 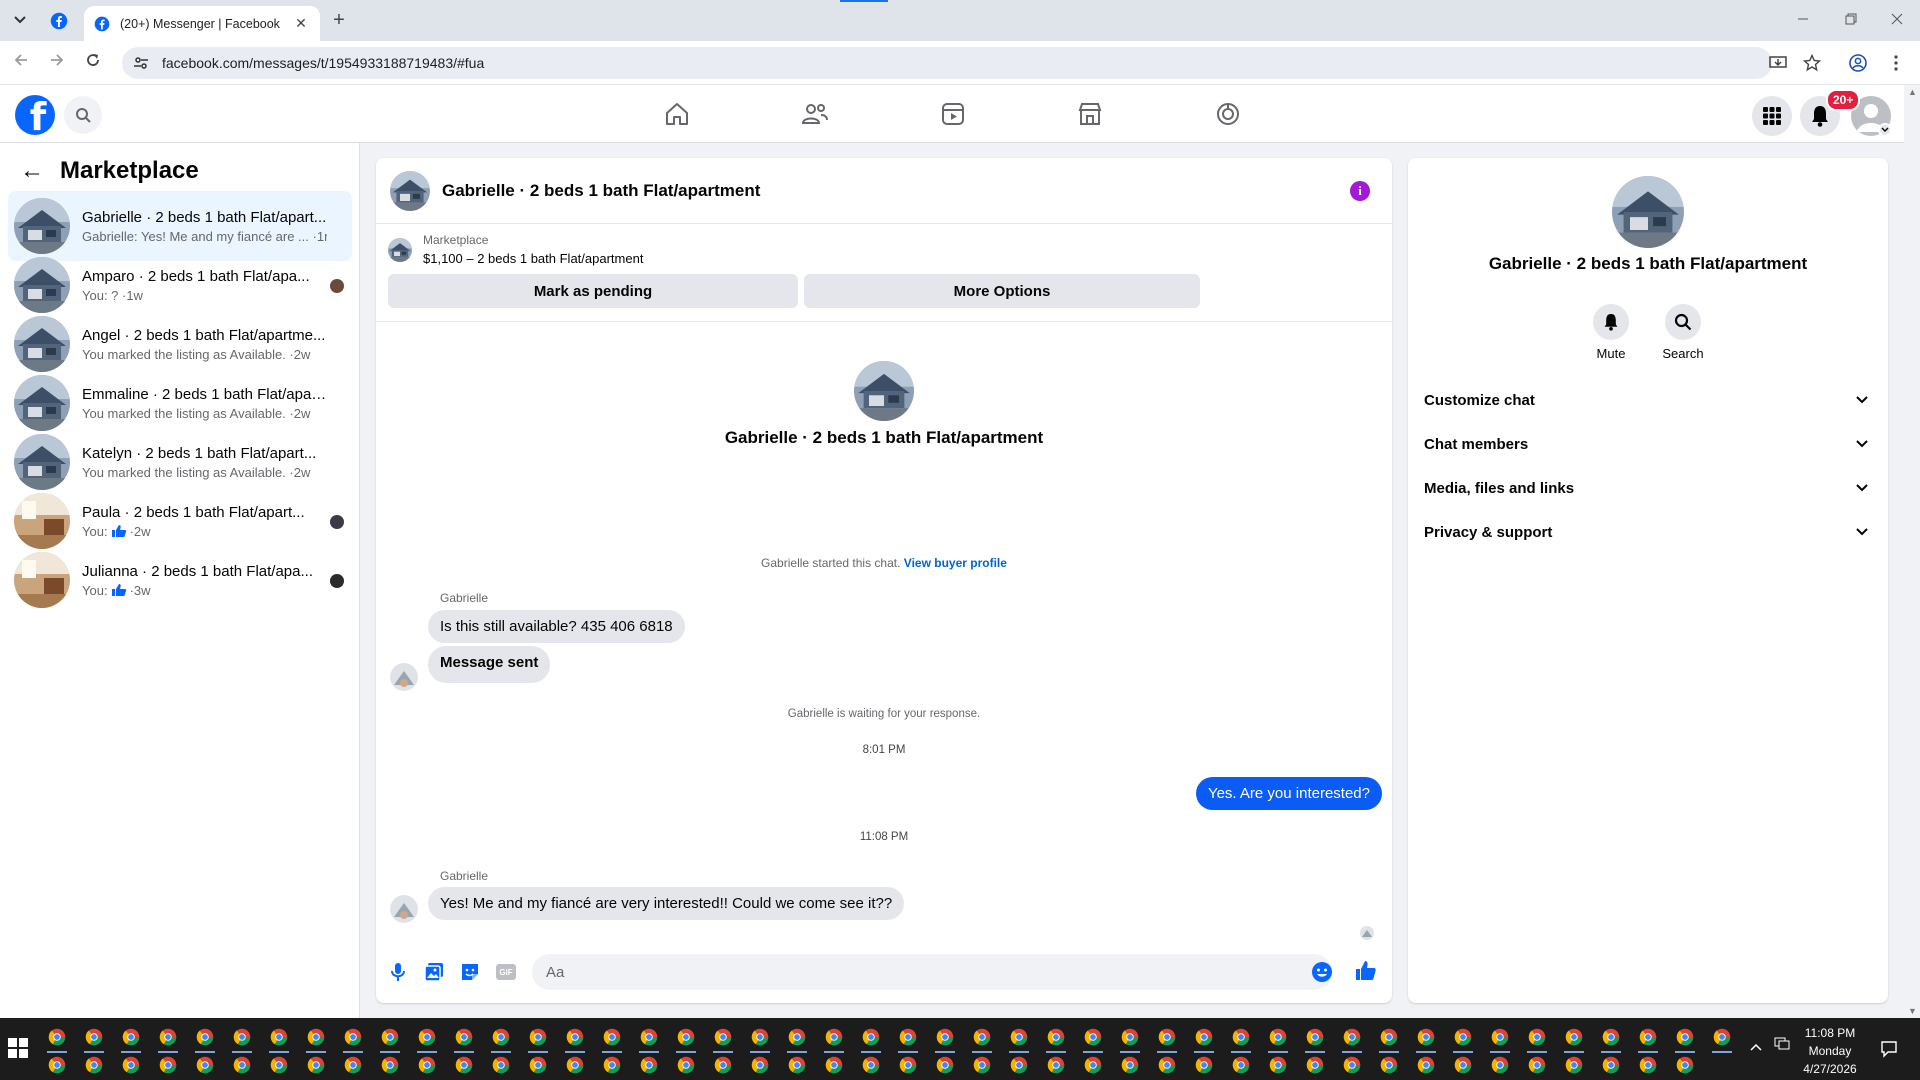 What do you see at coordinates (141, 63) in the screenshot?
I see `site-info-icon` at bounding box center [141, 63].